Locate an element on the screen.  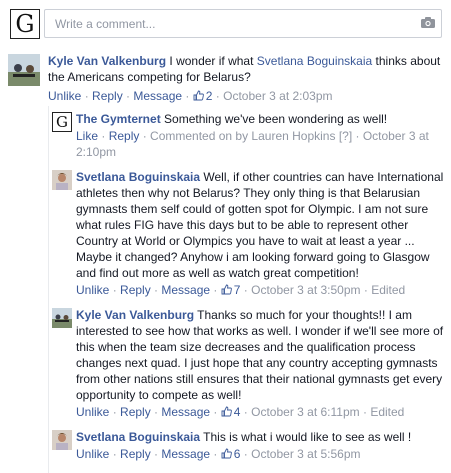
comment-composer: G is located at coordinates (225, 23).